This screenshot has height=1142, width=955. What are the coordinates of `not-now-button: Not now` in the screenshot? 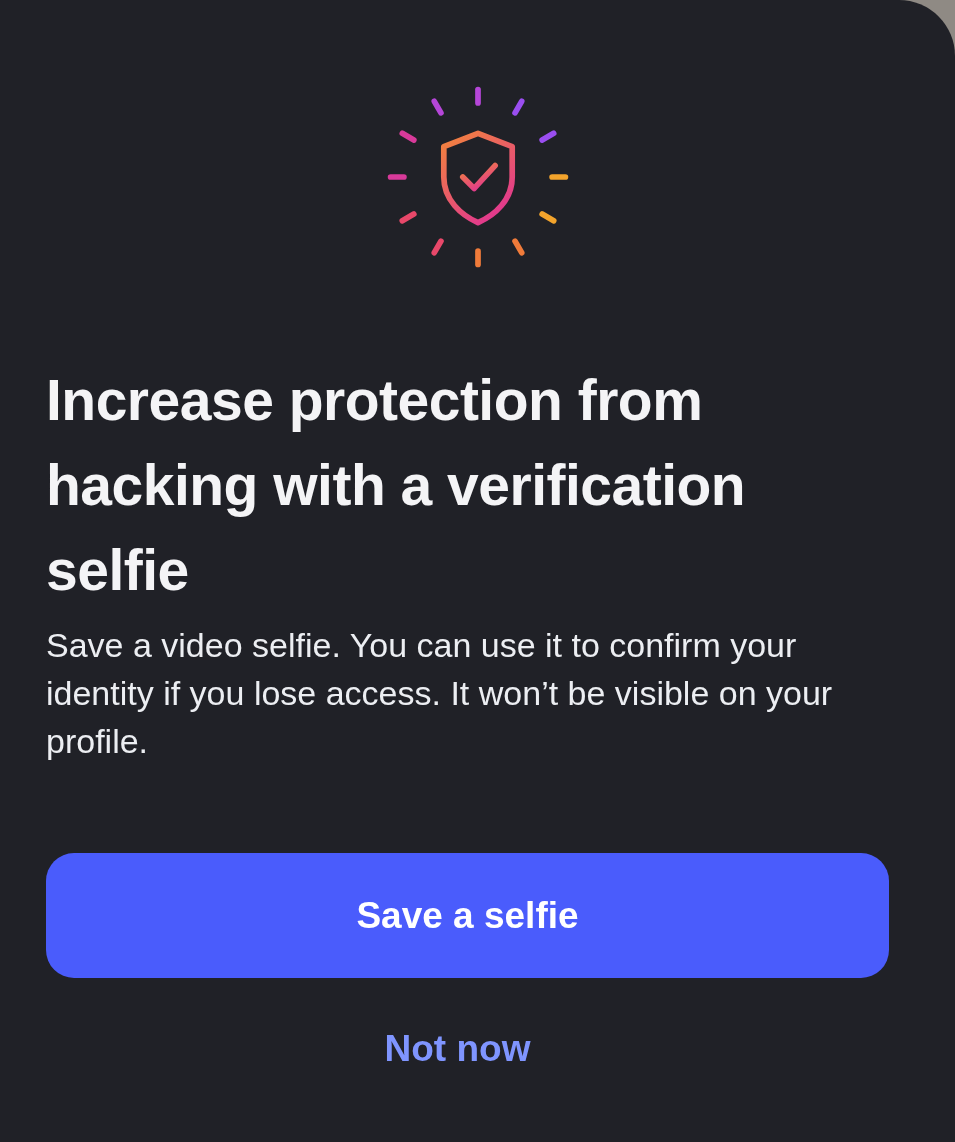 It's located at (457, 1049).